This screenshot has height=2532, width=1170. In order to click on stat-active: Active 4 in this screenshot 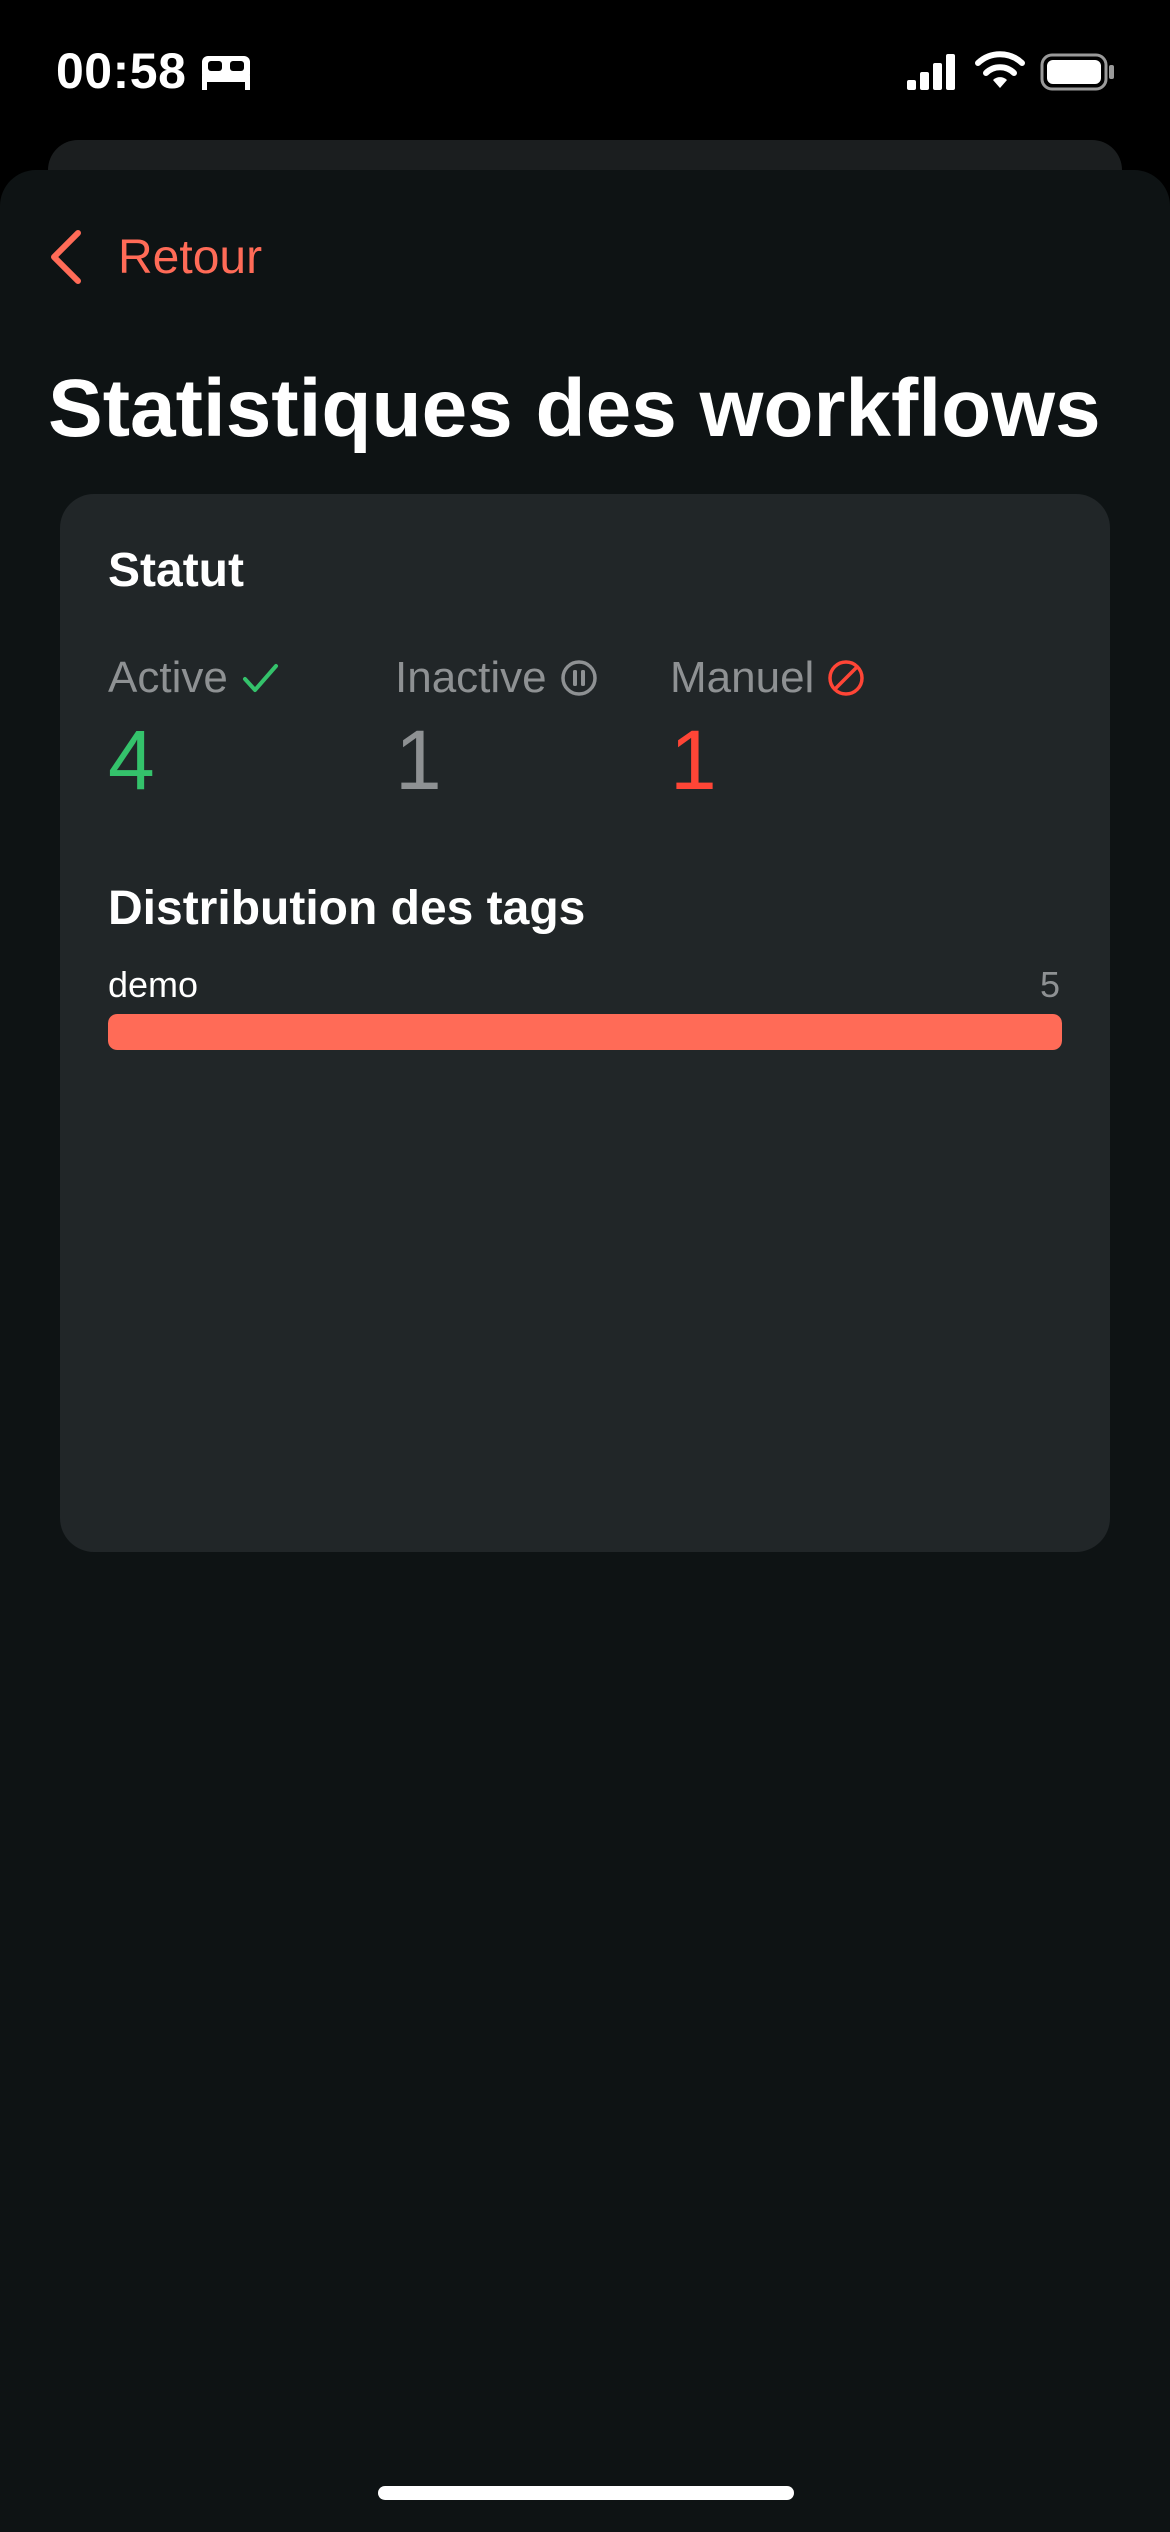, I will do `click(194, 730)`.